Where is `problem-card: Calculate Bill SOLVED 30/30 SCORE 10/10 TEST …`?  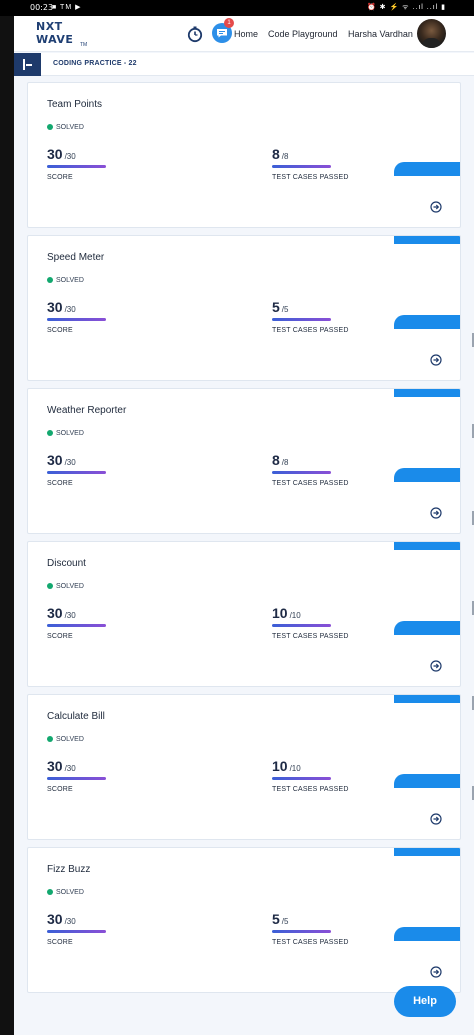
problem-card: Calculate Bill SOLVED 30/30 SCORE 10/10 TEST … is located at coordinates (244, 767).